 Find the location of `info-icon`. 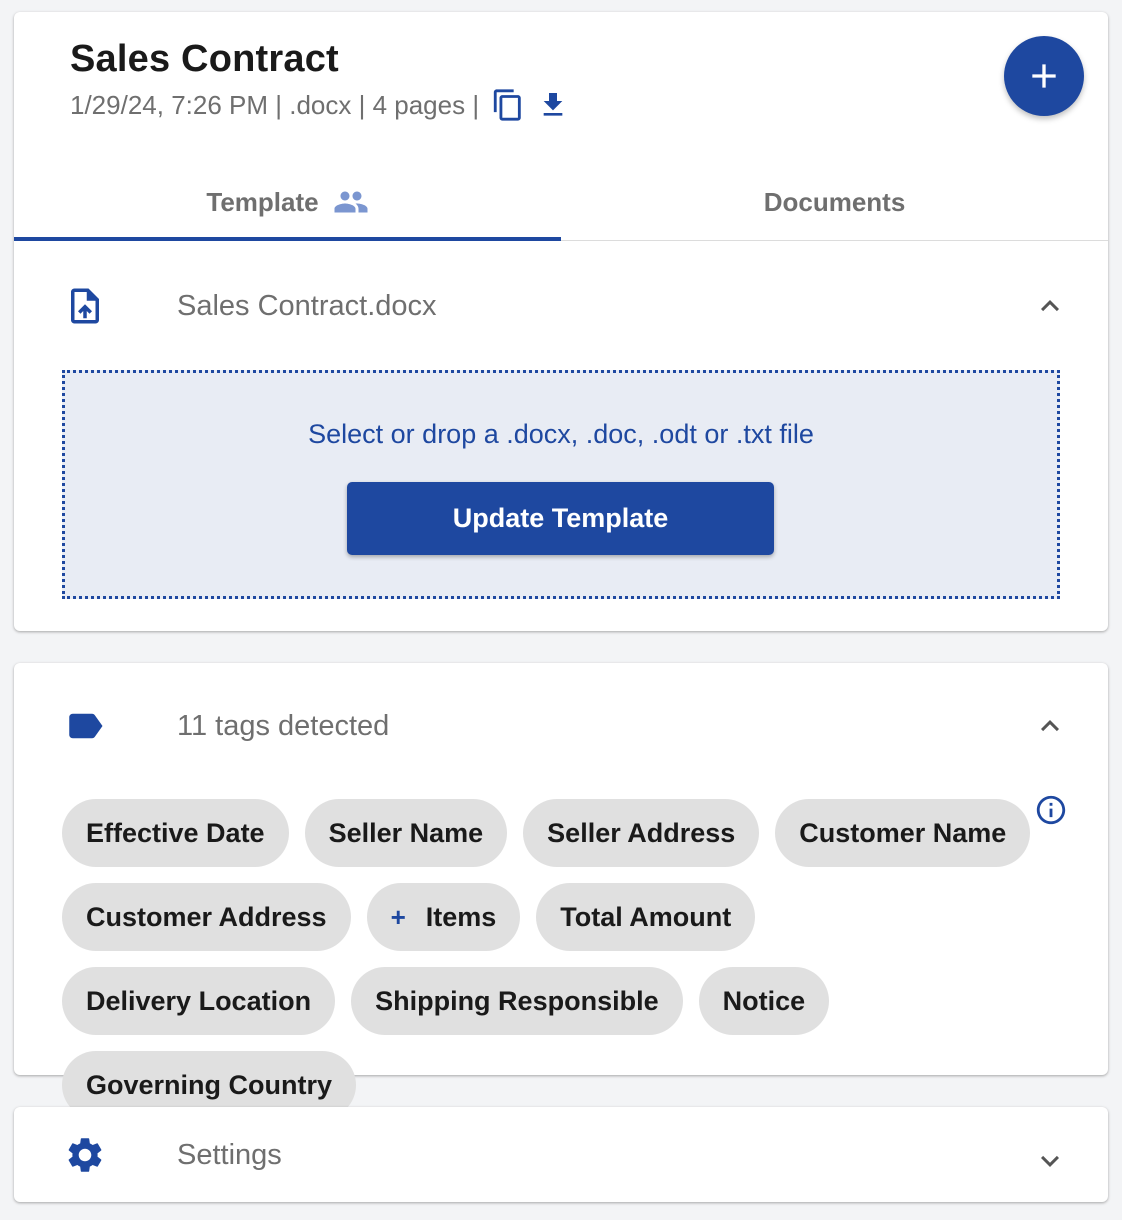

info-icon is located at coordinates (1051, 810).